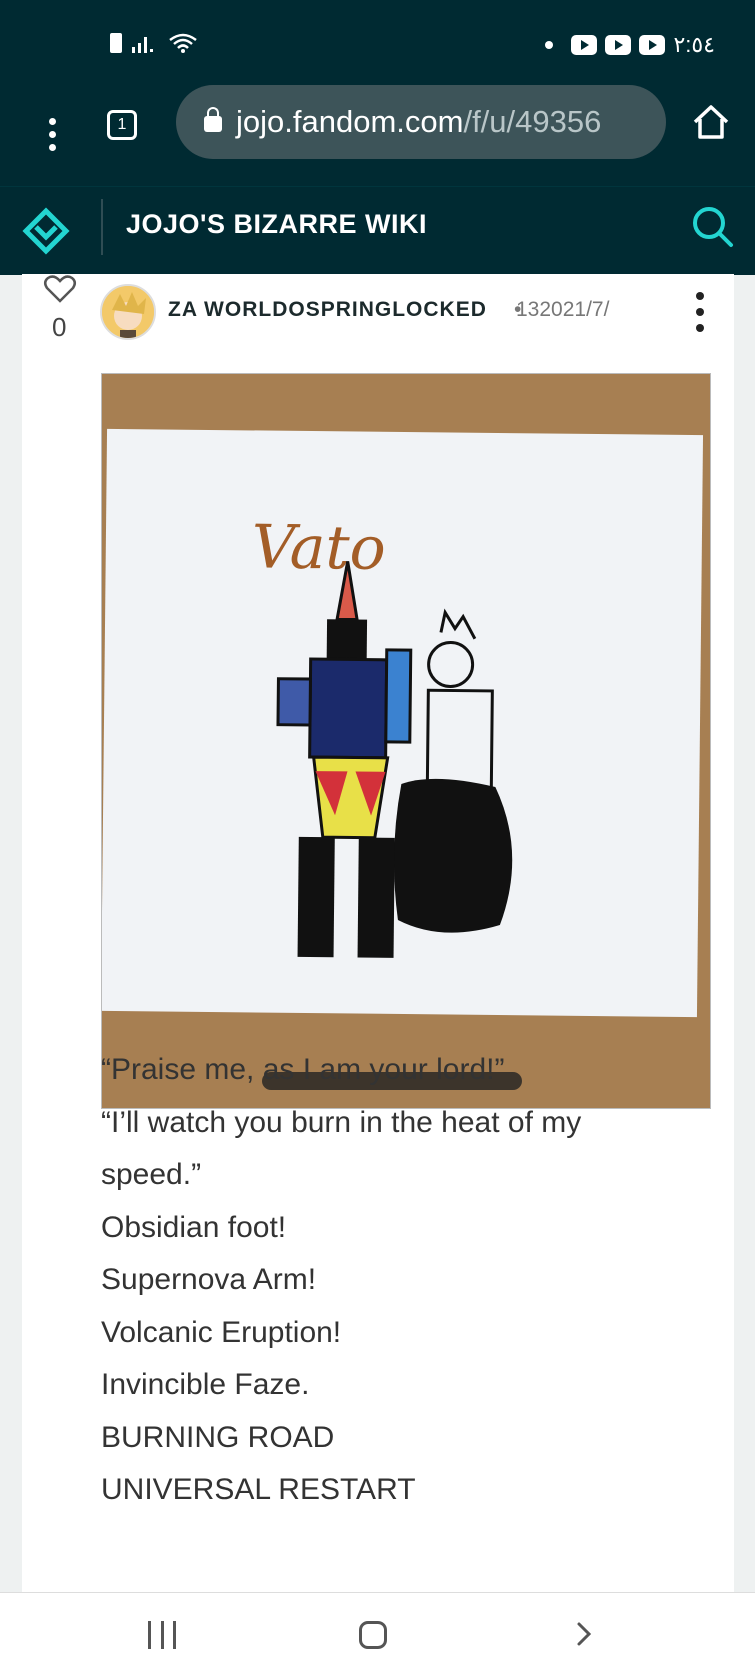 This screenshot has width=755, height=1679. What do you see at coordinates (213, 119) in the screenshot?
I see `lock-icon` at bounding box center [213, 119].